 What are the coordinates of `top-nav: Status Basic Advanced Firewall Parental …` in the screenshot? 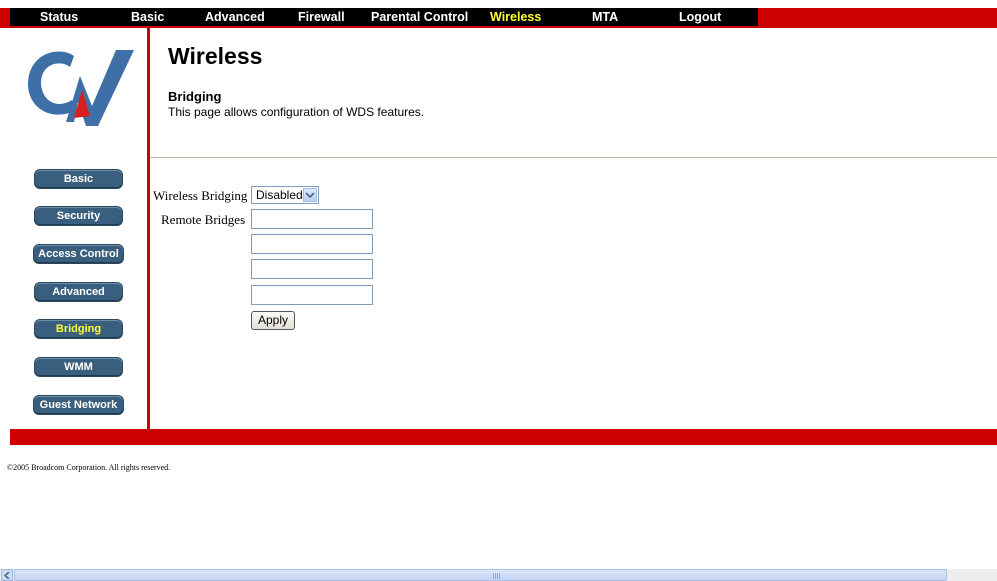 It's located at (384, 17).